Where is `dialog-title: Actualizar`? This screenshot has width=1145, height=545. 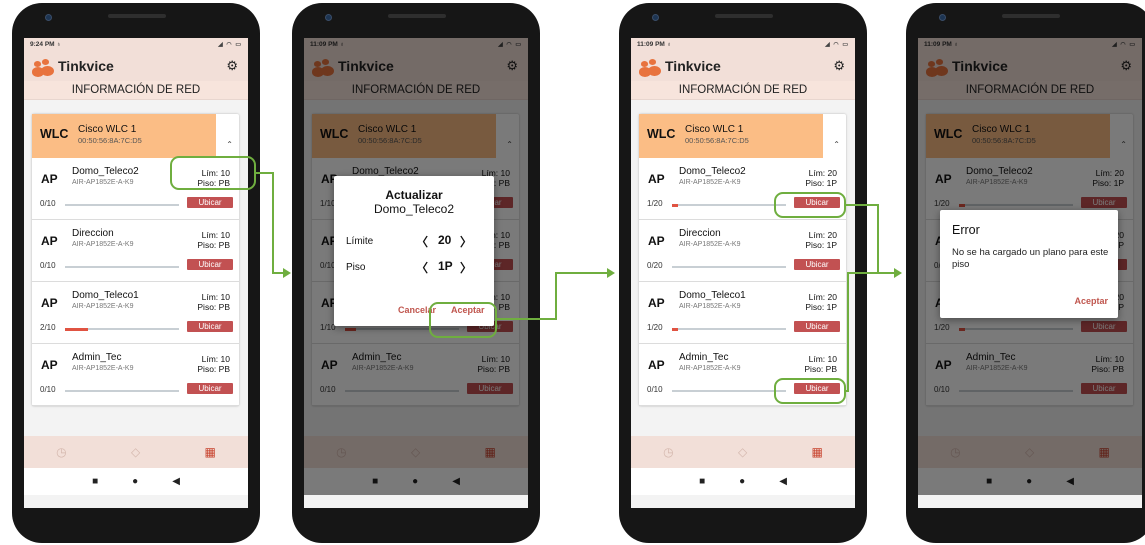 dialog-title: Actualizar is located at coordinates (414, 195).